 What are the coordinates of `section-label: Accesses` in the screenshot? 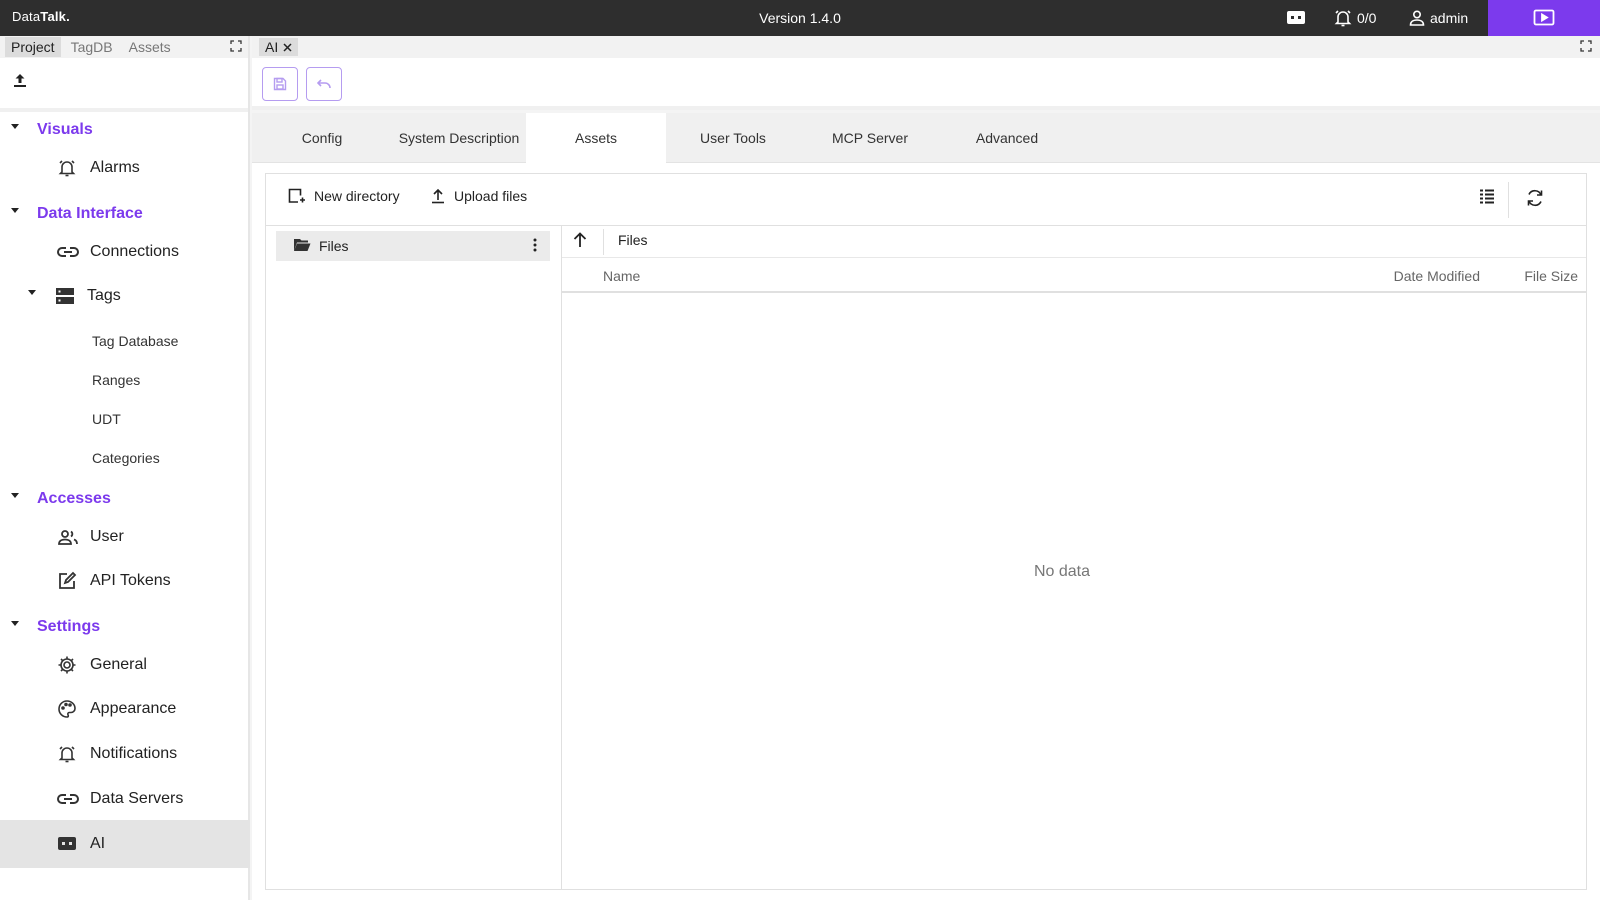 It's located at (74, 498).